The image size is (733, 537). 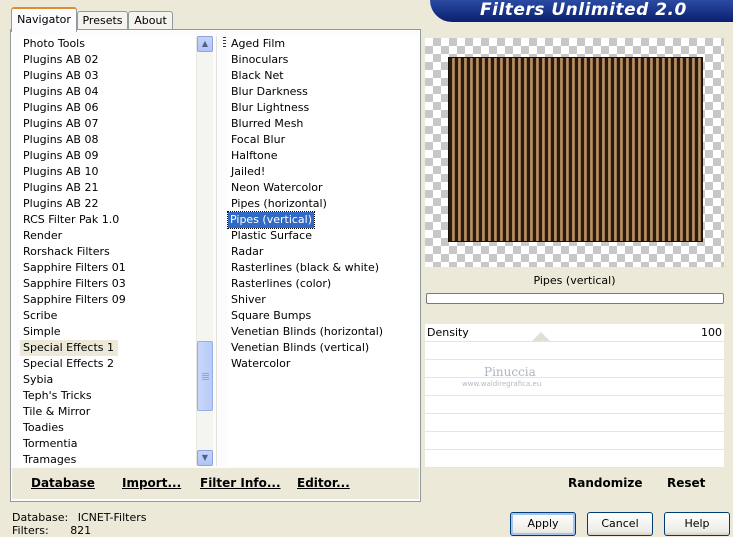 I want to click on category-item: Render, so click(x=108, y=236).